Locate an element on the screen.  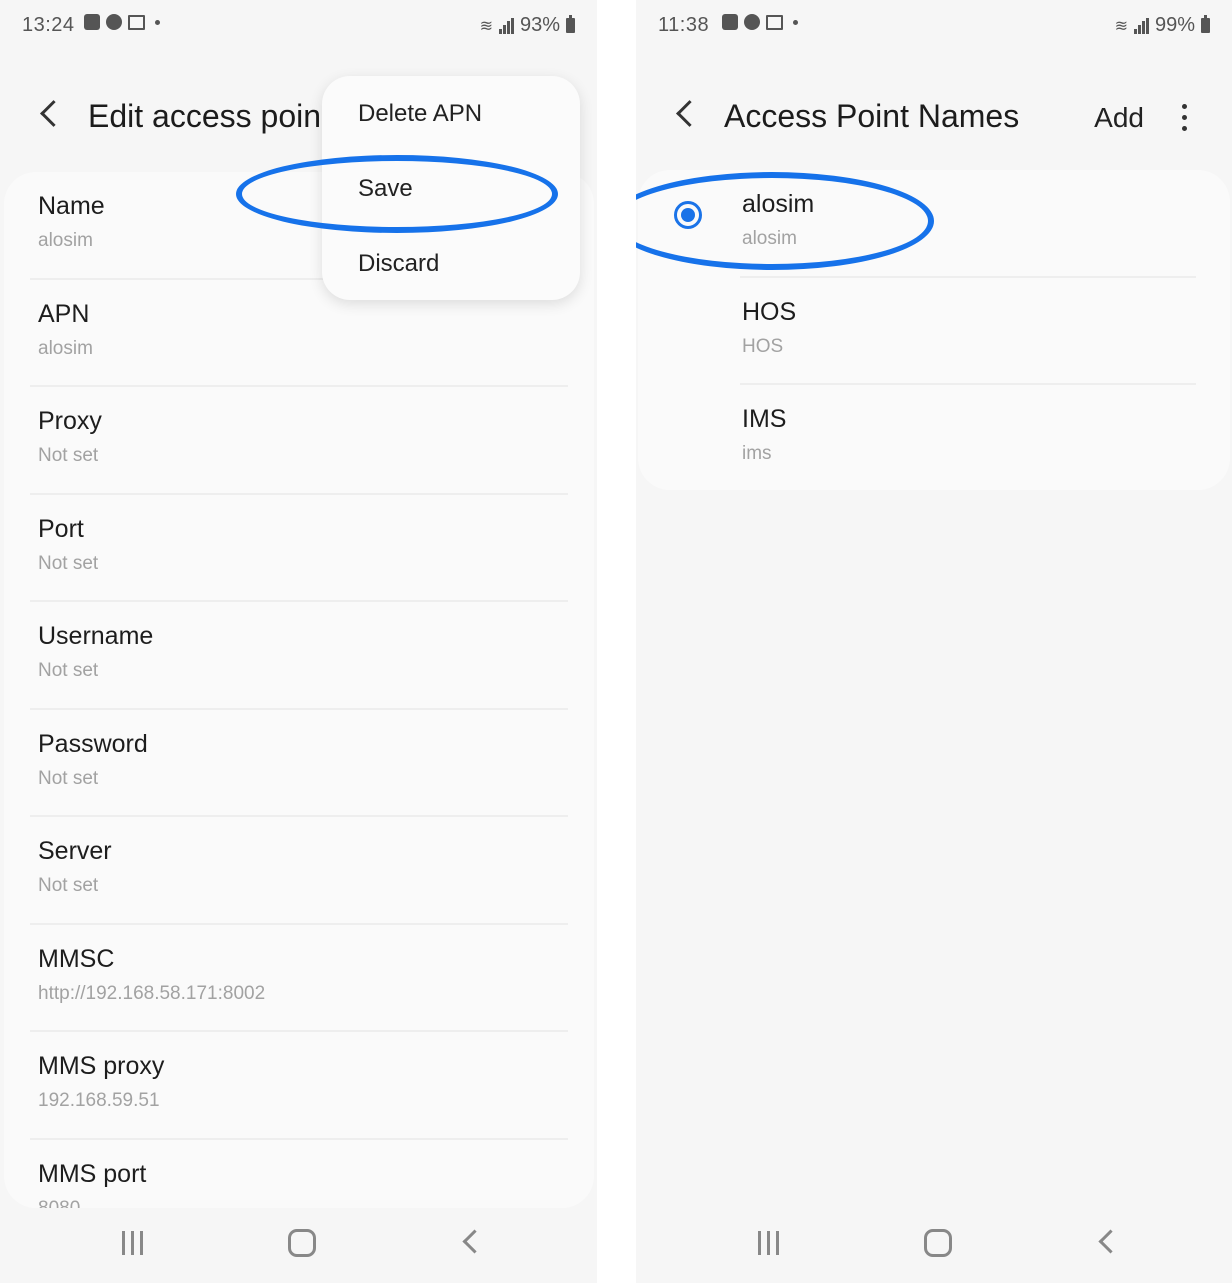
apn-field-row: MMS port 8080 is located at coordinates (299, 1174).